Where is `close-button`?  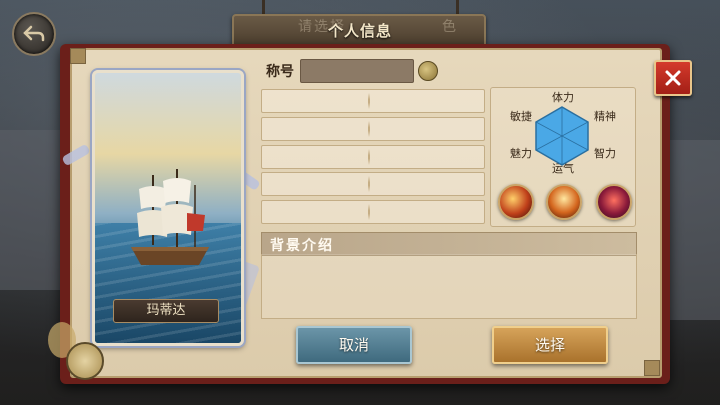 close-button is located at coordinates (673, 78).